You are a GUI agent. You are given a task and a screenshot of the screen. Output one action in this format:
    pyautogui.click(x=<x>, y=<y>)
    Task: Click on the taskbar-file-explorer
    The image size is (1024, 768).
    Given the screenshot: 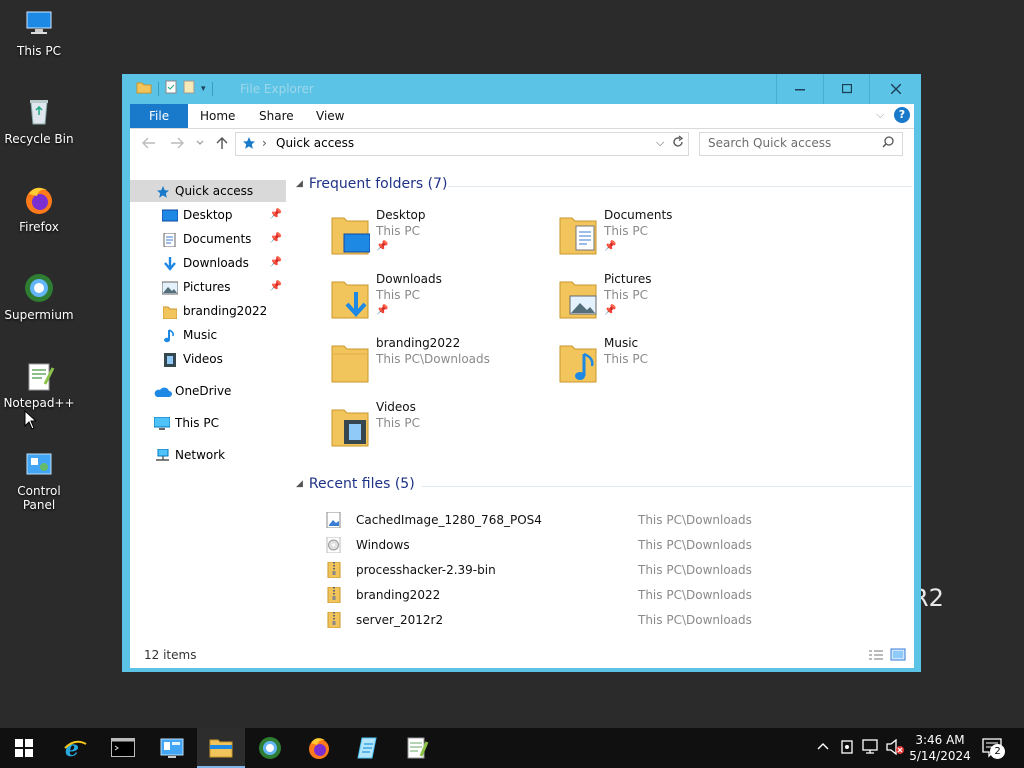 What is the action you would take?
    pyautogui.click(x=221, y=748)
    